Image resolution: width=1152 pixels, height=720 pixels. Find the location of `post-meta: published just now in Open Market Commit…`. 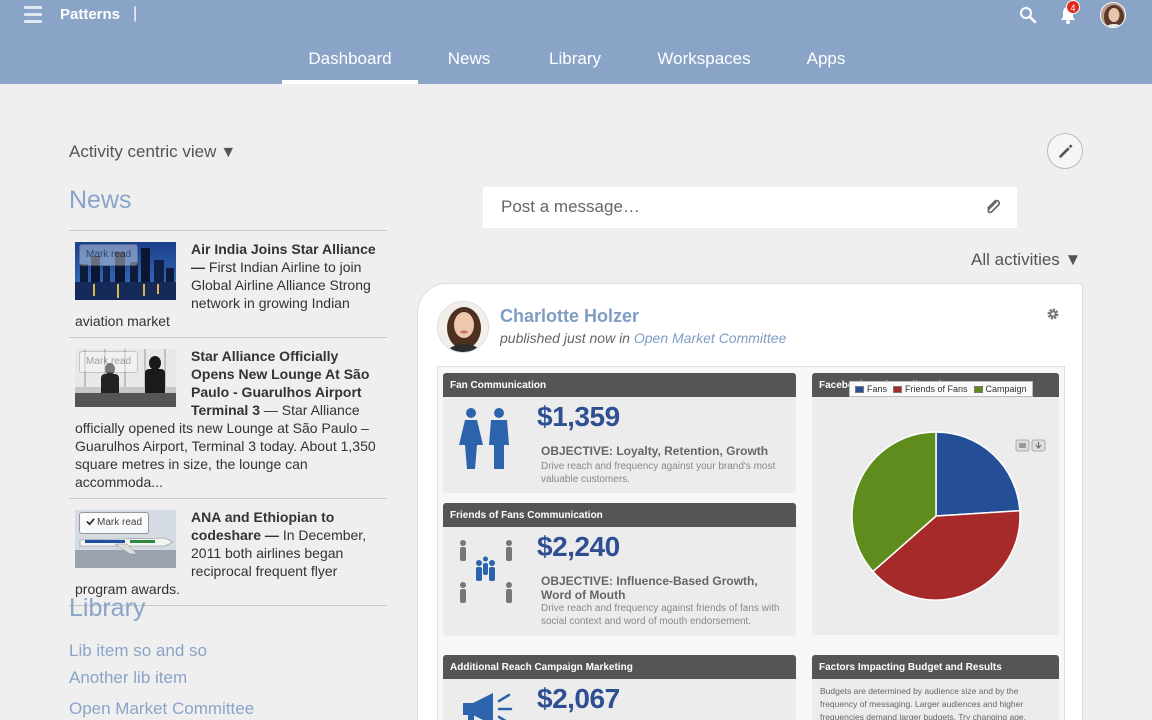

post-meta: published just now in Open Market Commit… is located at coordinates (643, 338).